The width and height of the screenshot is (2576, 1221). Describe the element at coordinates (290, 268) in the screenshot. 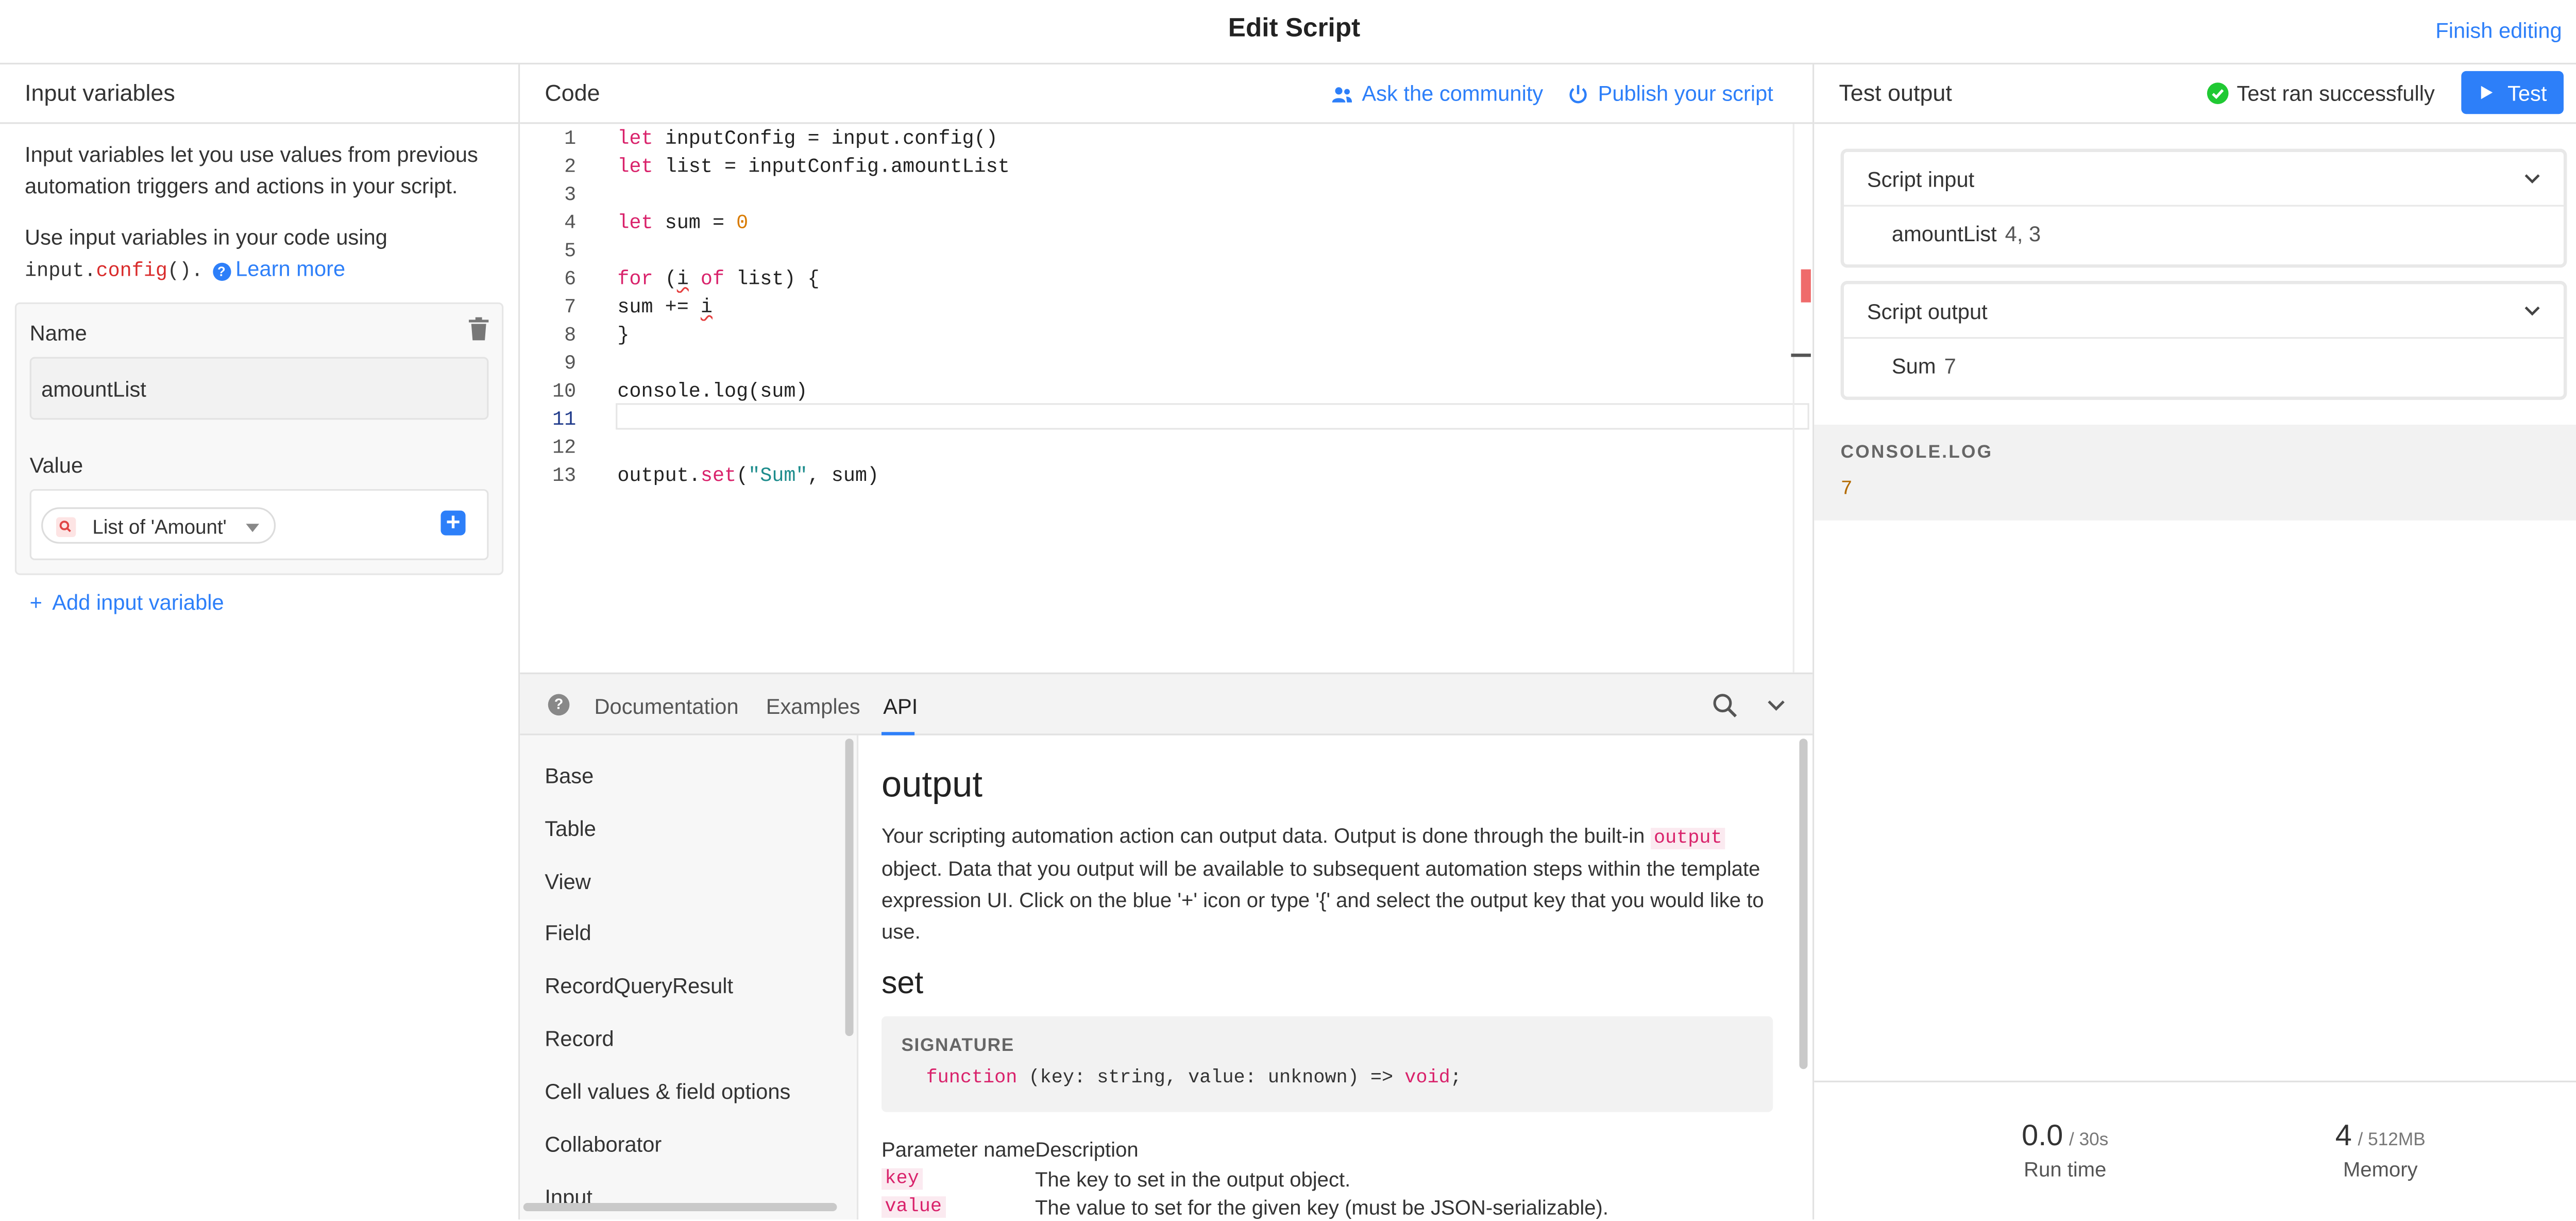

I see `learn-more-link: Learn more` at that location.